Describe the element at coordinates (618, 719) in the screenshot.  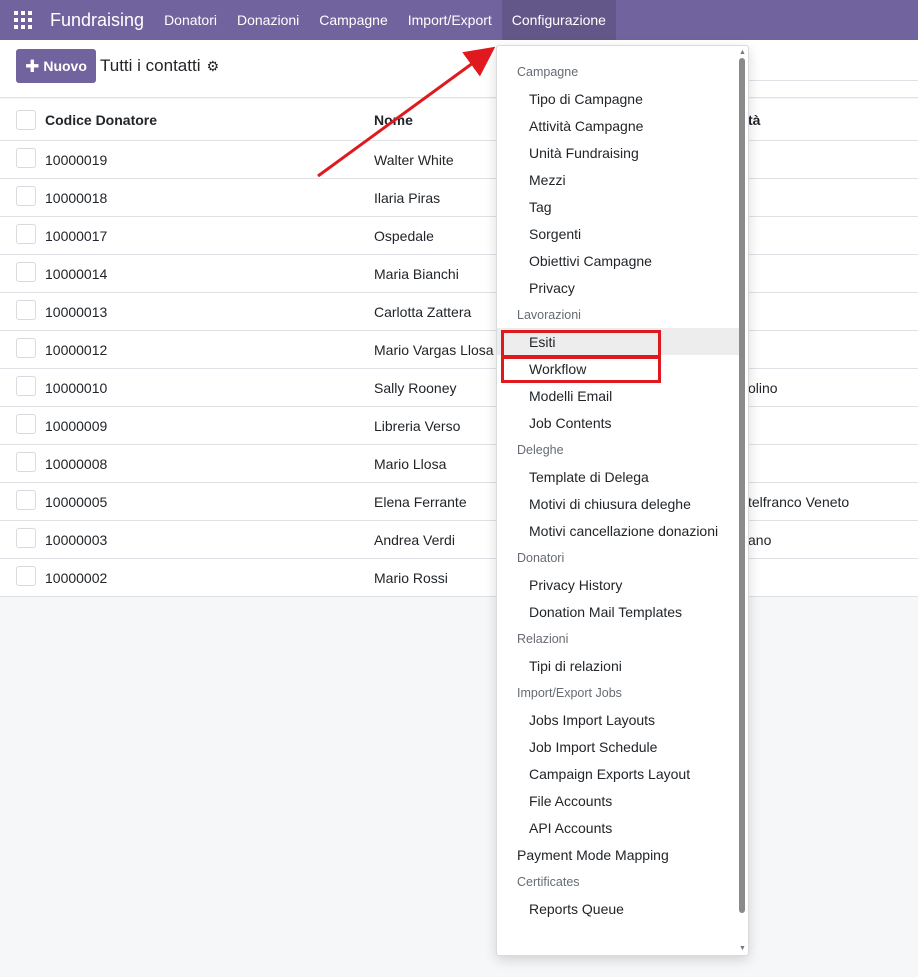
I see `menu-item-jobs-import-layouts: Jobs Import Layouts` at that location.